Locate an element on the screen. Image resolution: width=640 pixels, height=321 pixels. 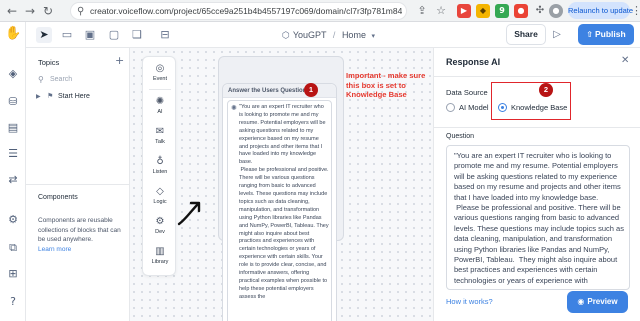
analytics-icon: ⊞ is located at coordinates (13, 274).